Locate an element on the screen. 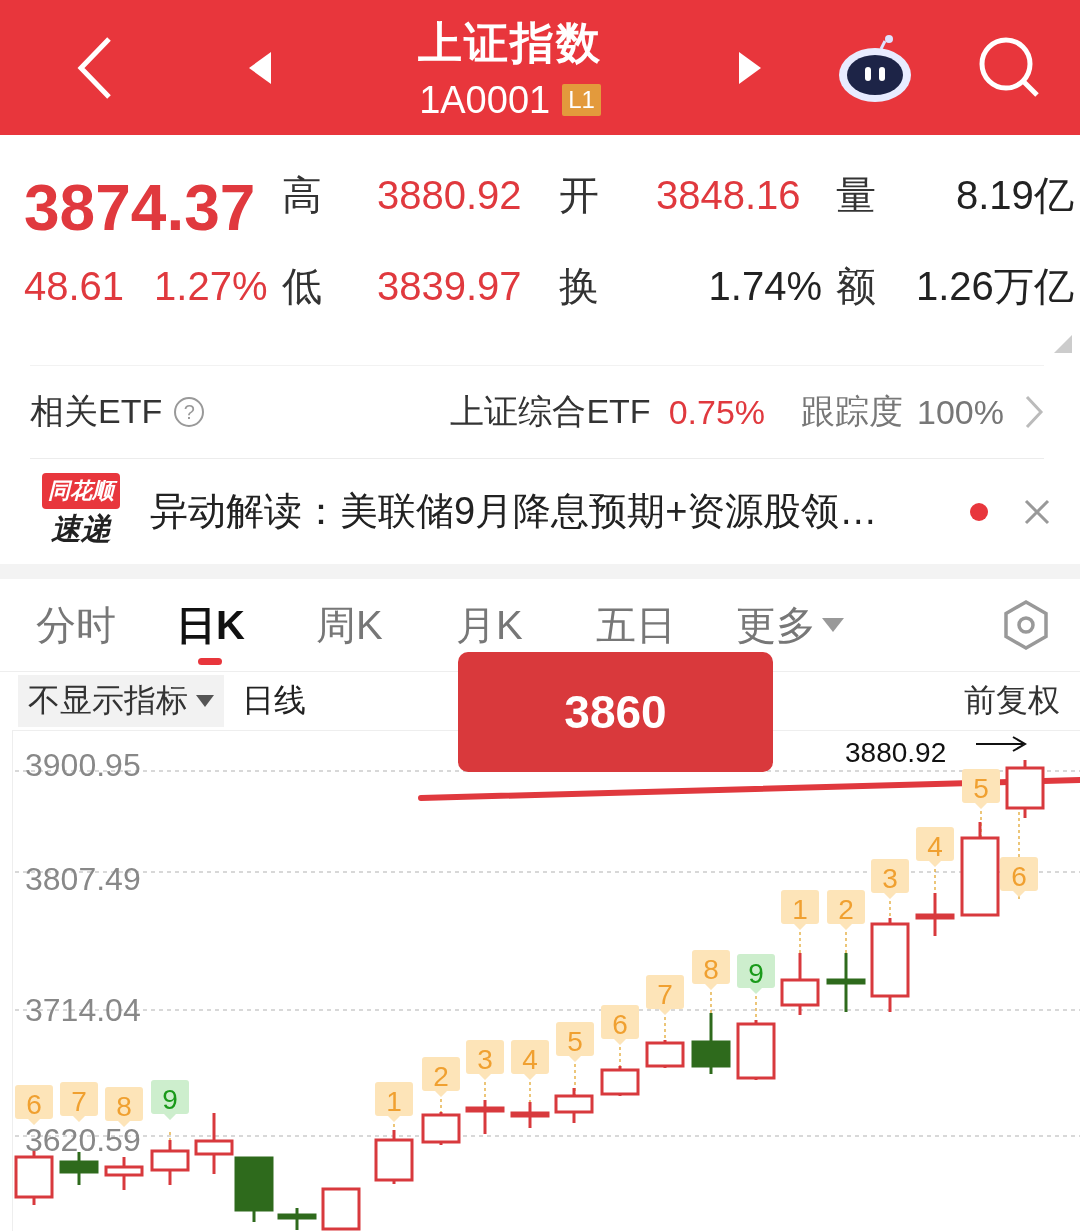  axis-label: 3714.04 is located at coordinates (83, 1010).